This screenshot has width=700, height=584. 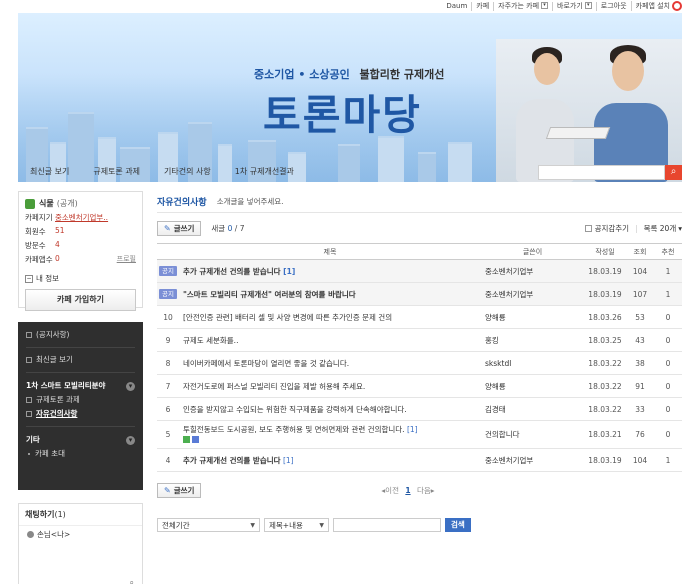 What do you see at coordinates (210, 340) in the screenshot?
I see `post-title: 규제도 세분화를..` at bounding box center [210, 340].